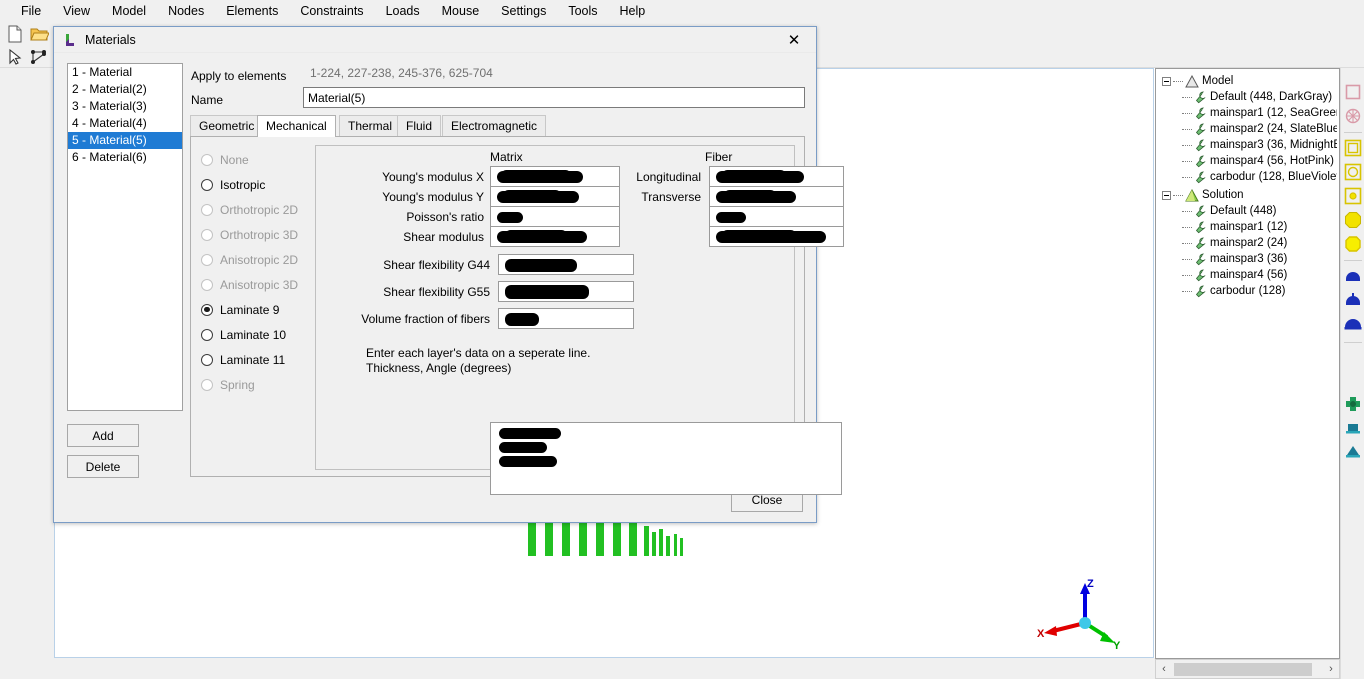 The width and height of the screenshot is (1364, 679). What do you see at coordinates (125, 123) in the screenshot?
I see `list-item: 4 - Material(4)` at bounding box center [125, 123].